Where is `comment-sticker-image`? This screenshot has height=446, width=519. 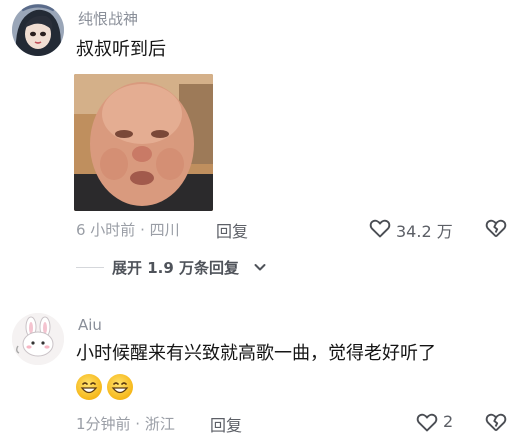 comment-sticker-image is located at coordinates (143, 142).